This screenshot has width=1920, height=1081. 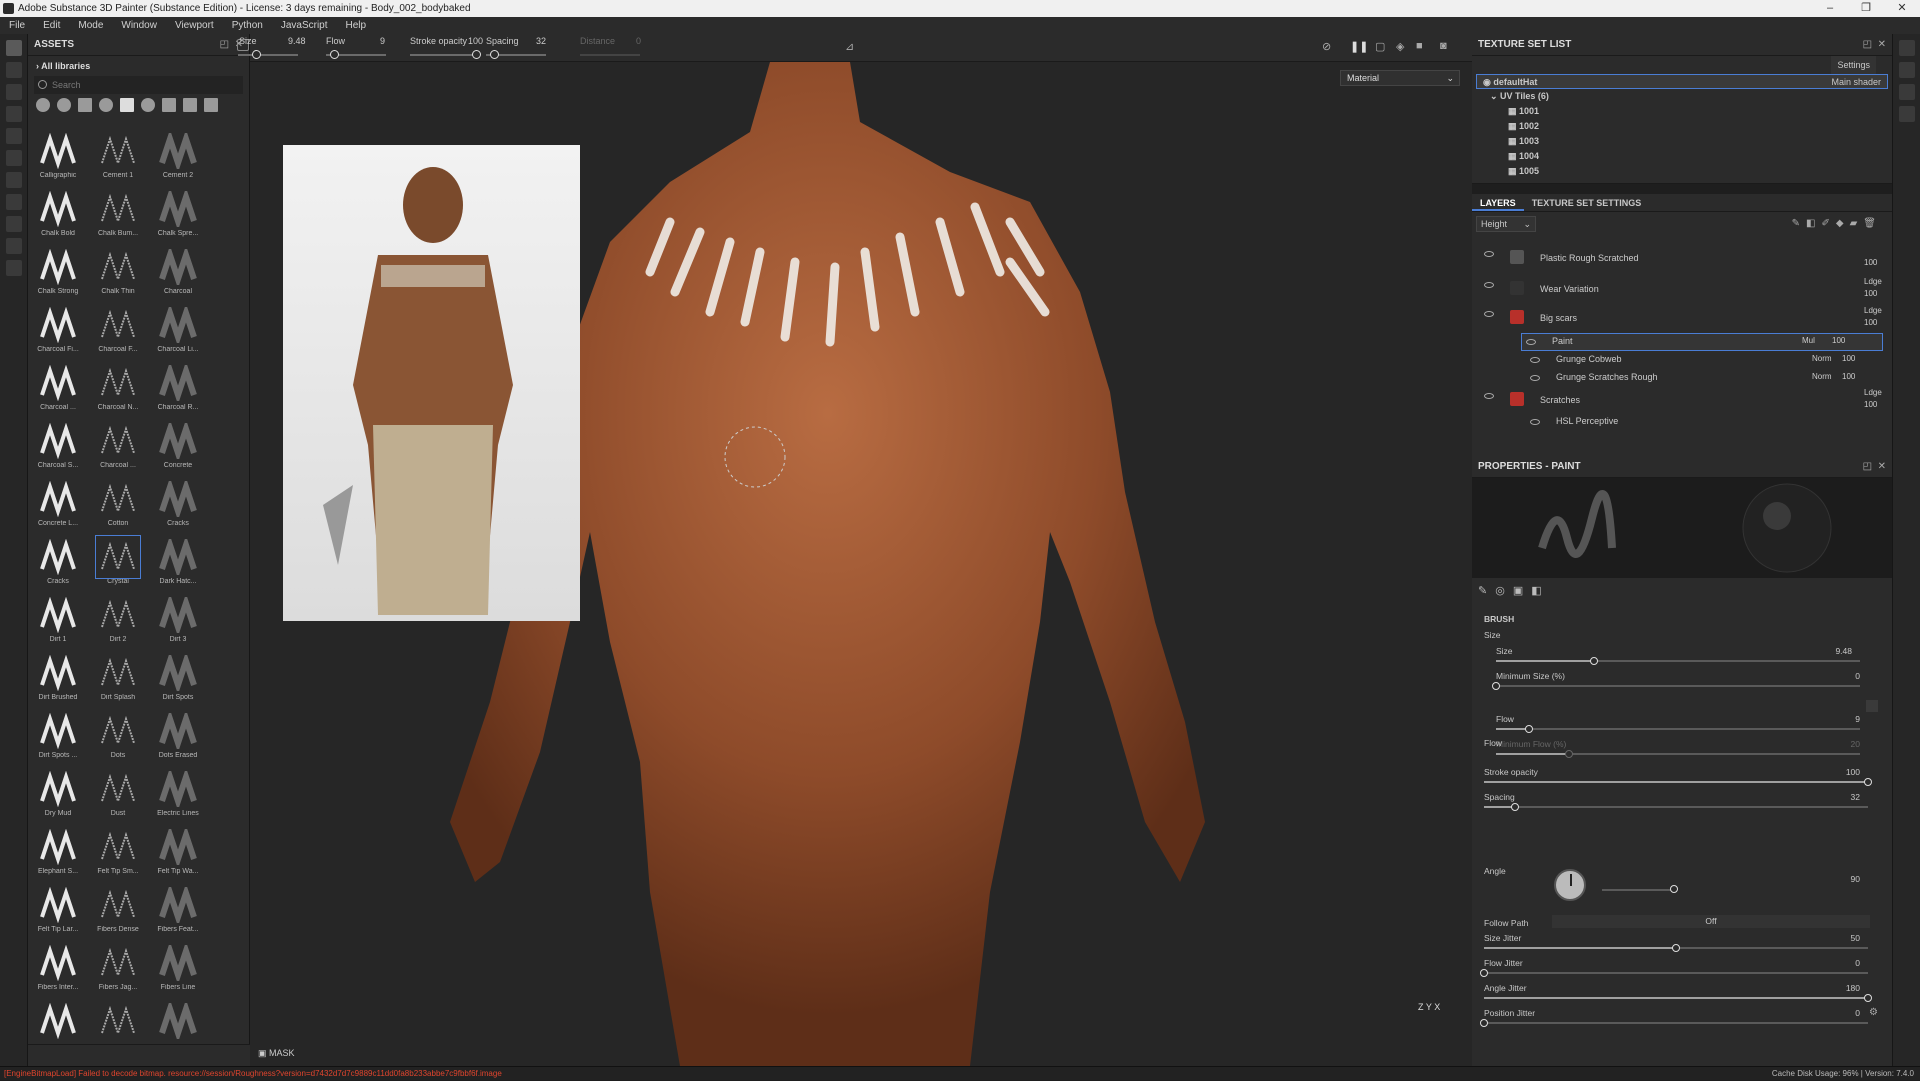 What do you see at coordinates (1678, 686) in the screenshot?
I see `min-size-track` at bounding box center [1678, 686].